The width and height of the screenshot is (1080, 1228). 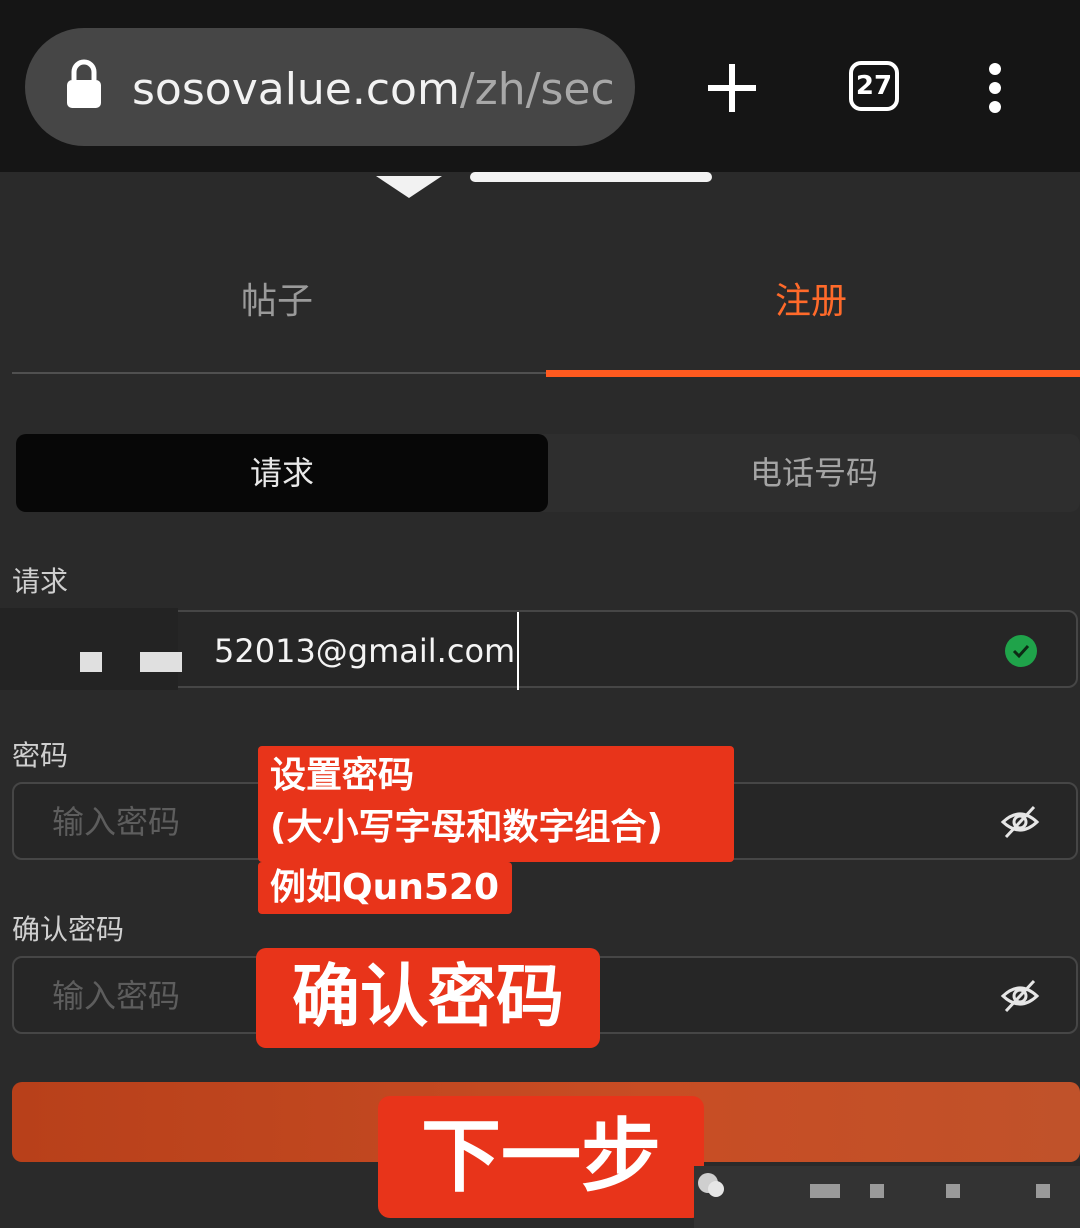 What do you see at coordinates (1021, 651) in the screenshot?
I see `valid-check-icon` at bounding box center [1021, 651].